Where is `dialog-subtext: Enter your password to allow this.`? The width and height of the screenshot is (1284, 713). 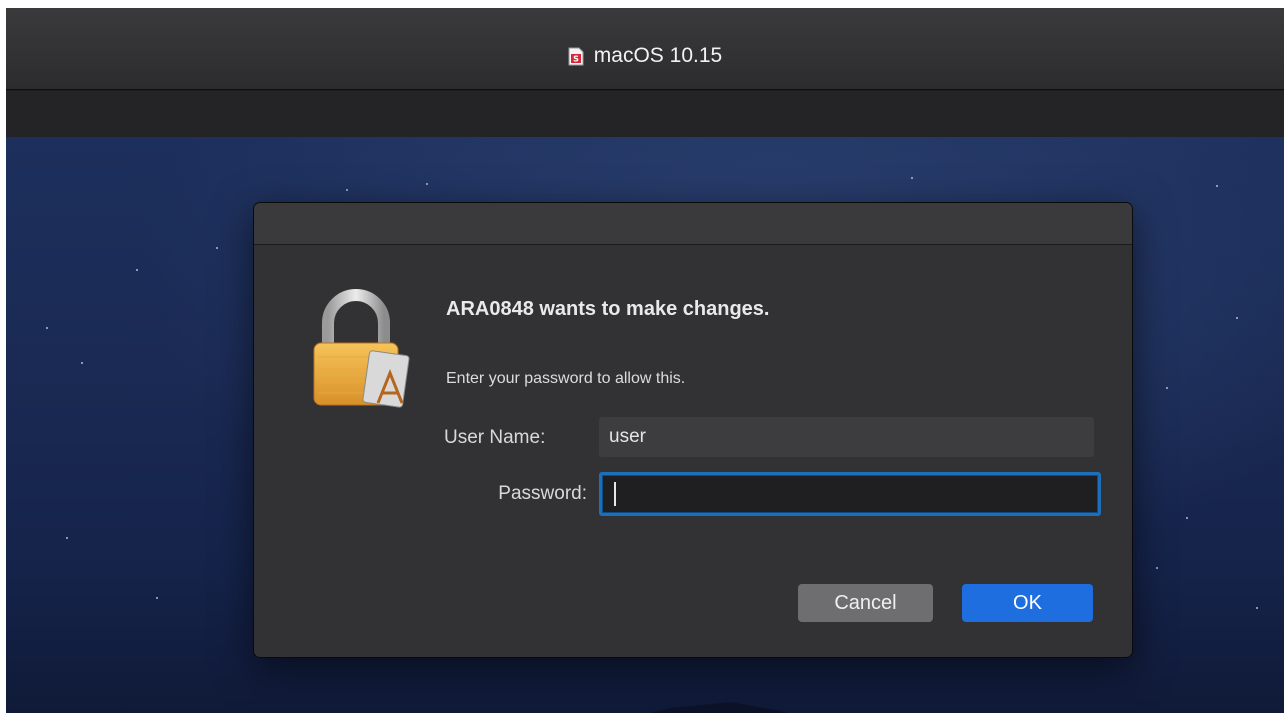
dialog-subtext: Enter your password to allow this. is located at coordinates (566, 378).